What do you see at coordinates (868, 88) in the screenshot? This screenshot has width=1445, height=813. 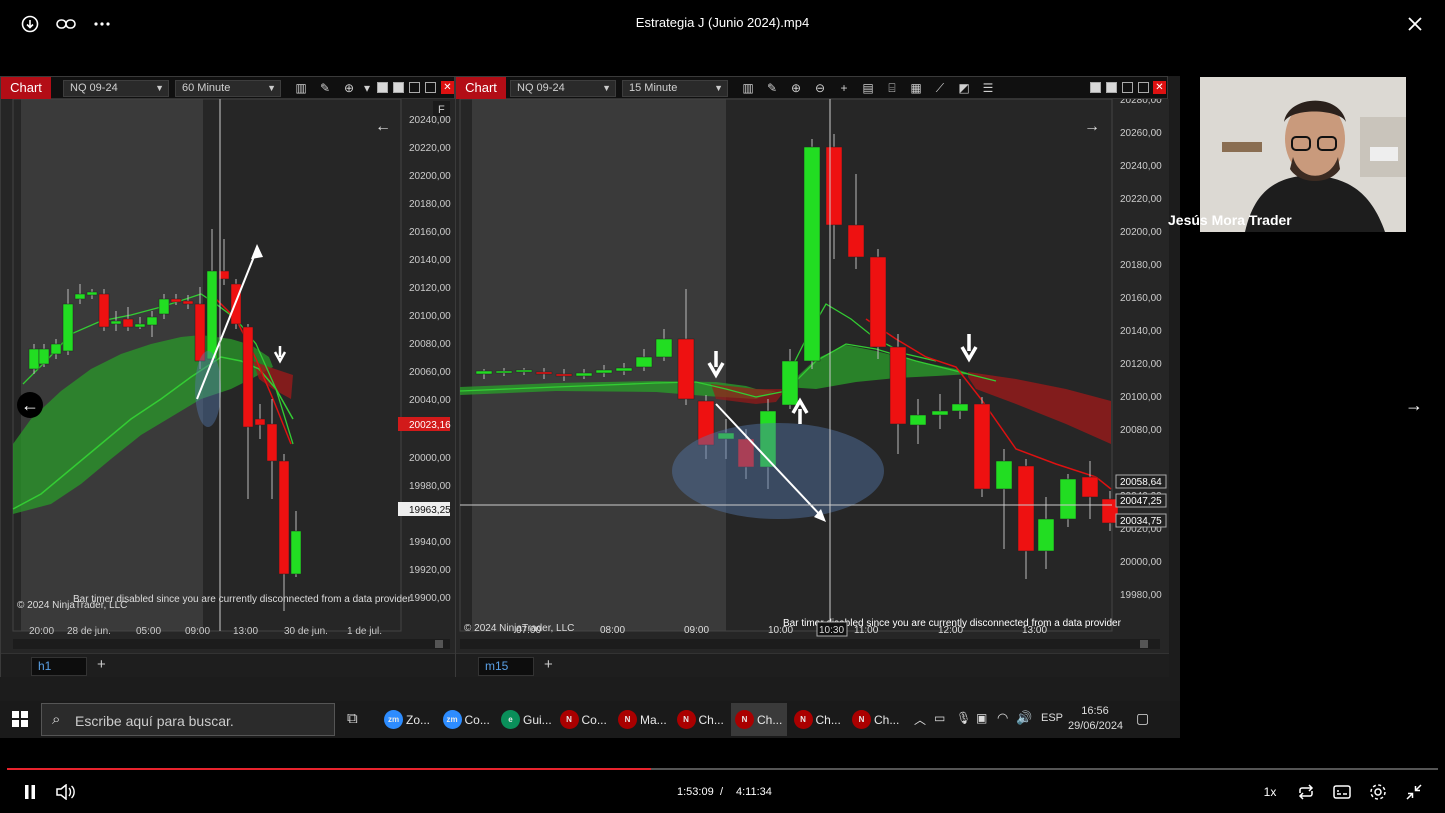 I see `properties-icon: ▤` at bounding box center [868, 88].